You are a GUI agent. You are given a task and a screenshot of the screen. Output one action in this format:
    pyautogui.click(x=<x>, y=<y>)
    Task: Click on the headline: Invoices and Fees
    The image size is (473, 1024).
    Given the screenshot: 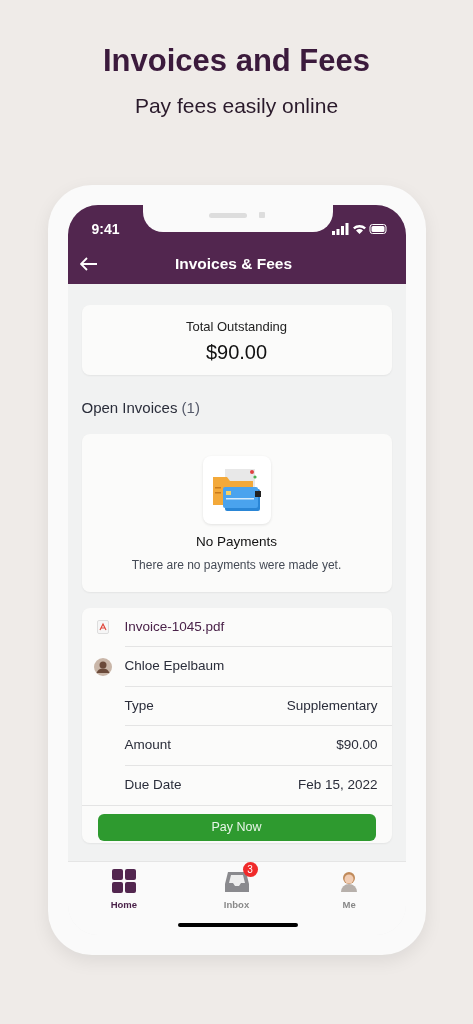 What is the action you would take?
    pyautogui.click(x=236, y=61)
    